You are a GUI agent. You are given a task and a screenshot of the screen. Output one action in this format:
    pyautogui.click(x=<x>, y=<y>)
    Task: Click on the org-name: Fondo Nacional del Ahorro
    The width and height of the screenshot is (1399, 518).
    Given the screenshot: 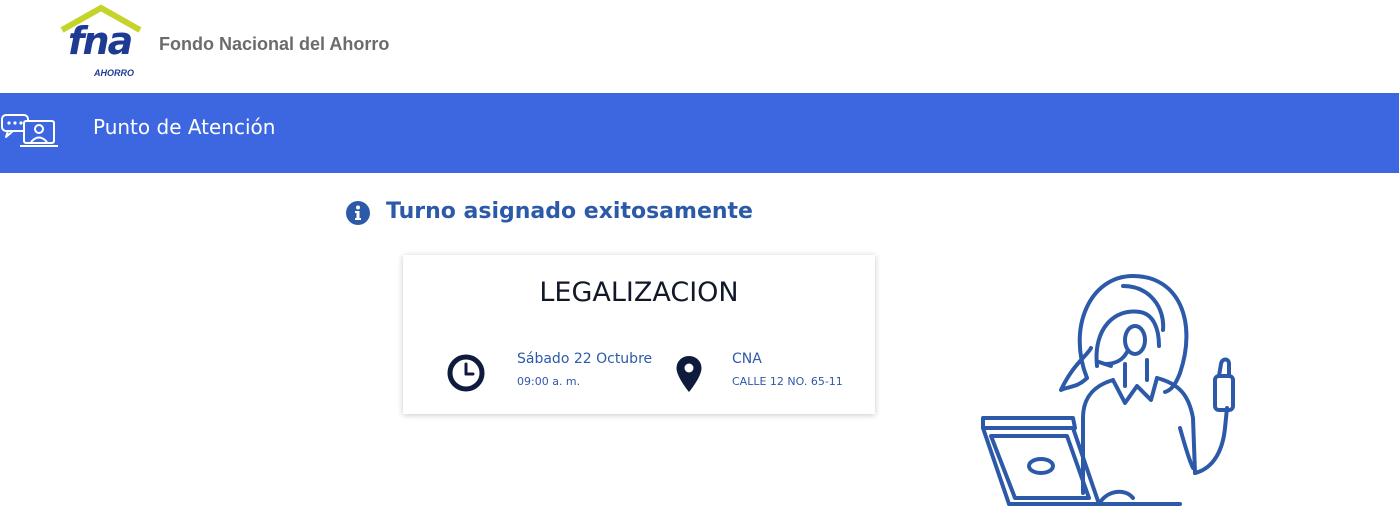 What is the action you would take?
    pyautogui.click(x=274, y=44)
    